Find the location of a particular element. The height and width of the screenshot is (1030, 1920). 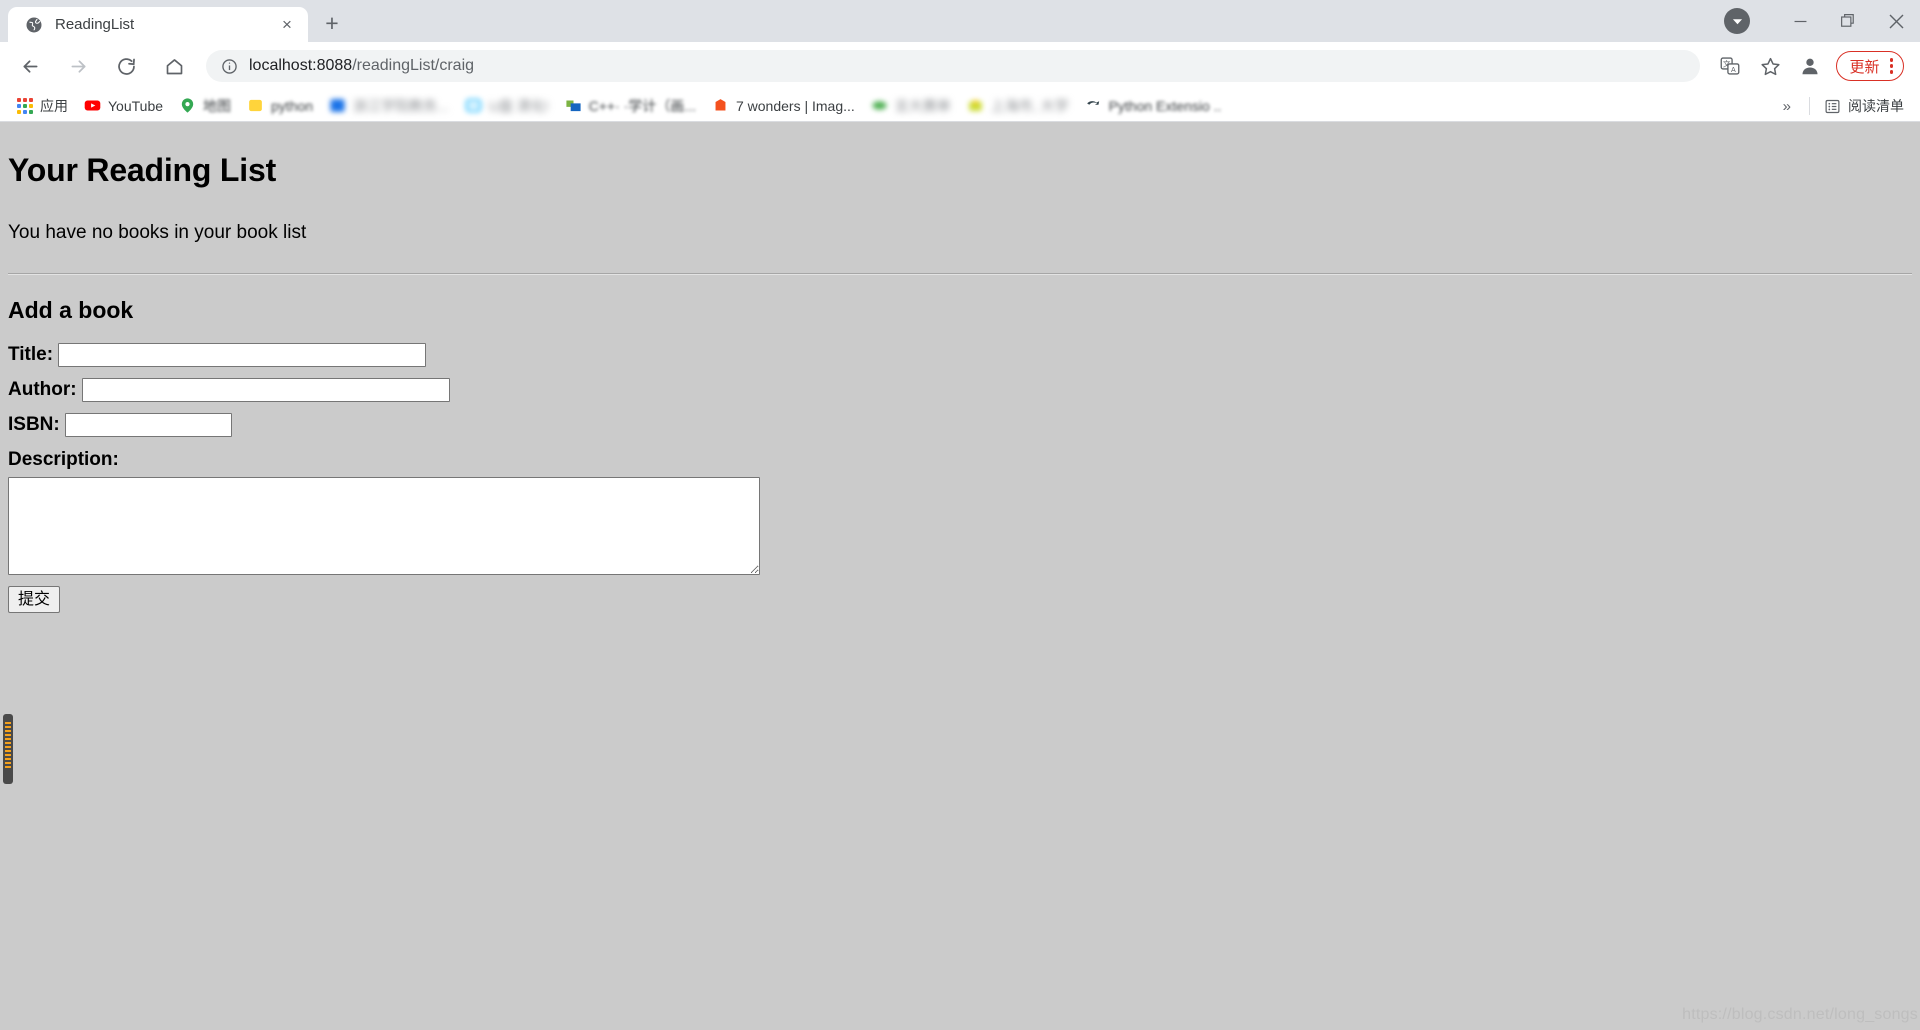

bookmark-item-redacted-3: 言大赛单 is located at coordinates (911, 106).